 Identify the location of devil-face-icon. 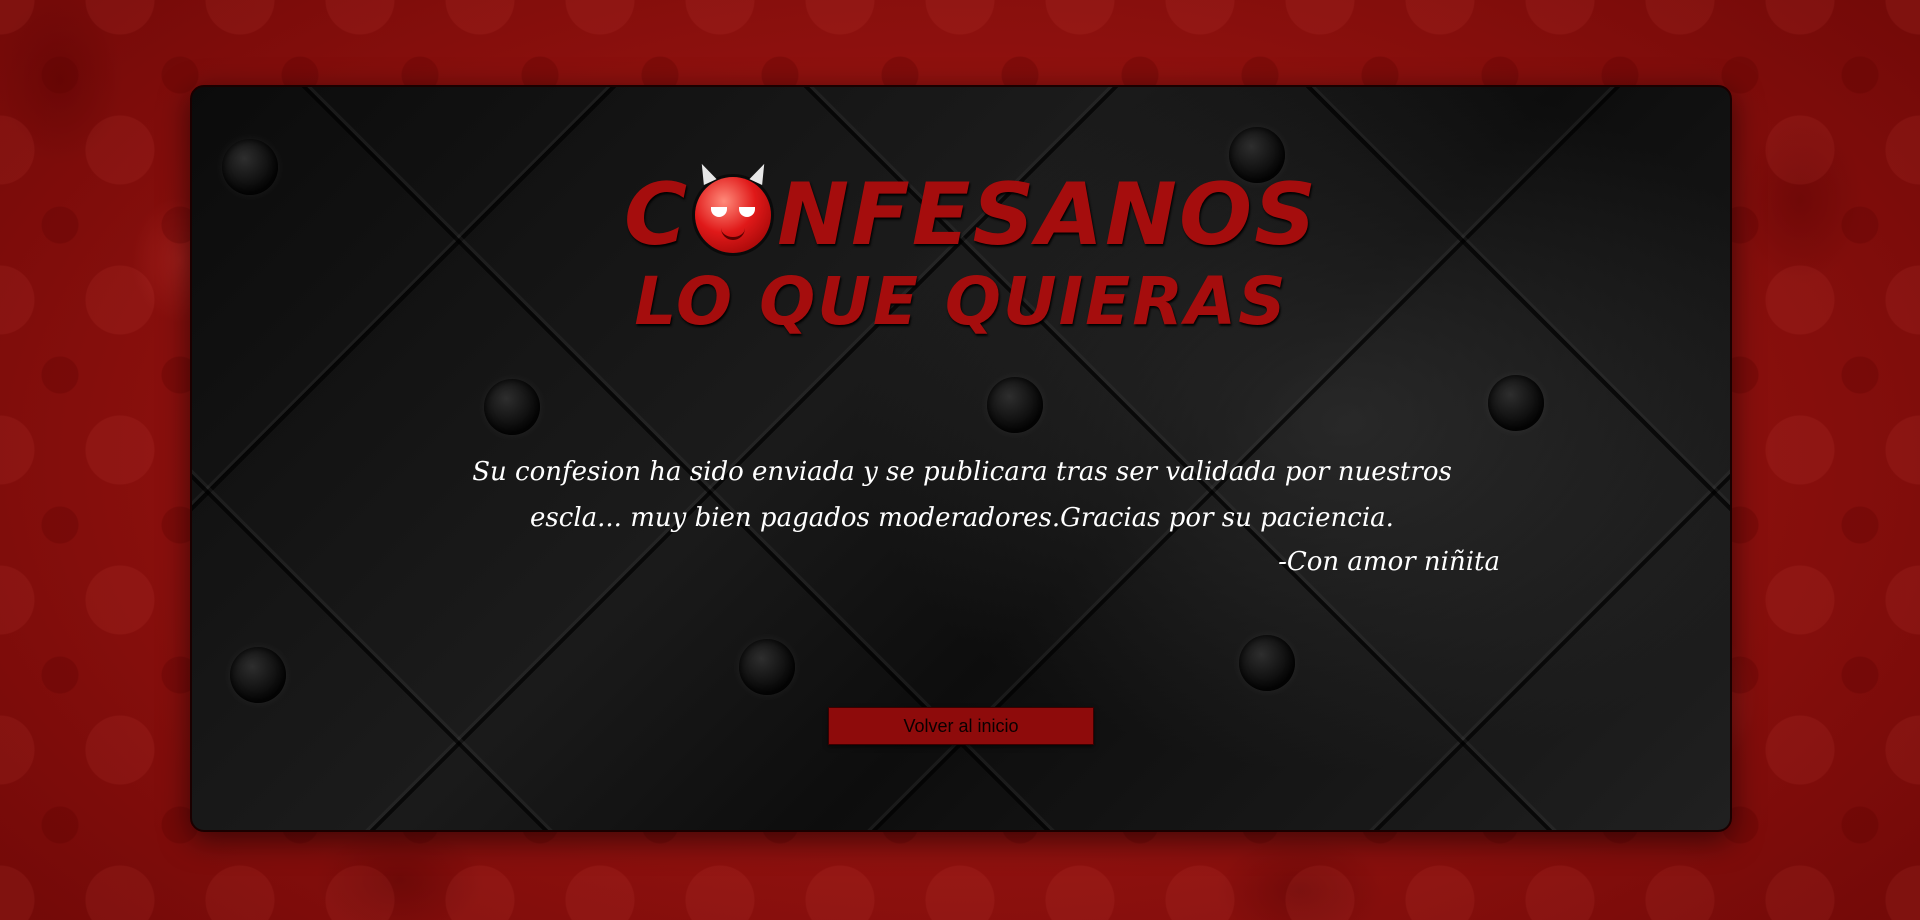
(733, 206).